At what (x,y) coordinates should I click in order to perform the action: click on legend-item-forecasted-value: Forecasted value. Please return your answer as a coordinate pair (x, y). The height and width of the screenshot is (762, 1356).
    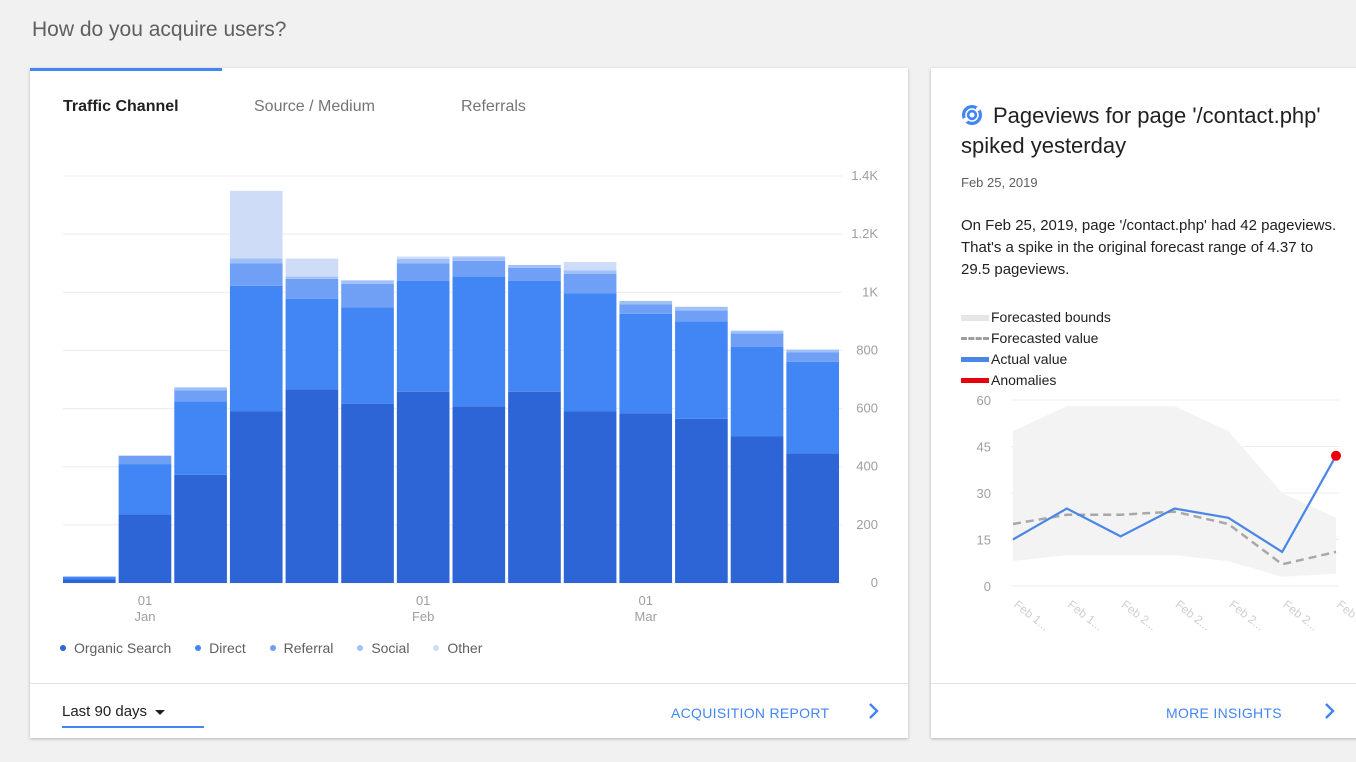
    Looking at the image, I should click on (1036, 338).